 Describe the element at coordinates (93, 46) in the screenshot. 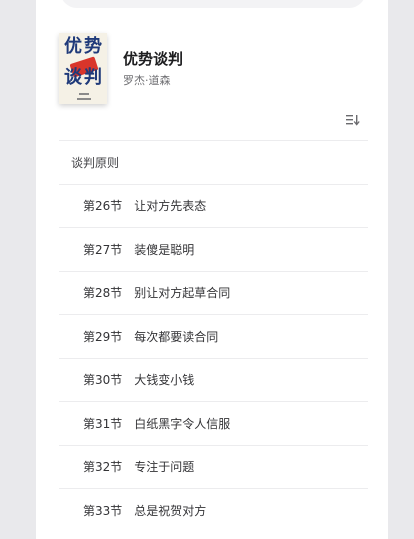

I see `cover-char: 势` at that location.